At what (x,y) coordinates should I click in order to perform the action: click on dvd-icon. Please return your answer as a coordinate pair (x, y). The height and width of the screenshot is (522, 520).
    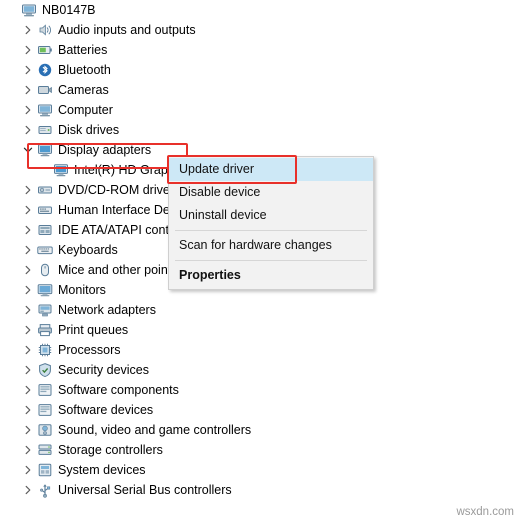
    Looking at the image, I should click on (45, 190).